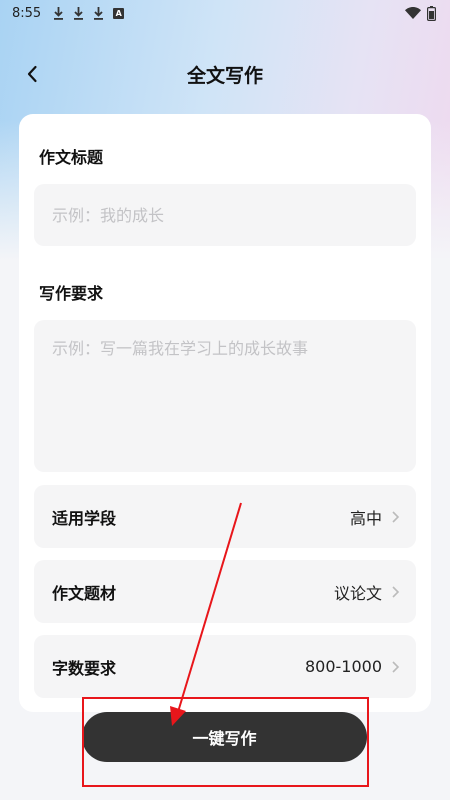 This screenshot has width=450, height=800. Describe the element at coordinates (224, 737) in the screenshot. I see `one-click-write-button: 一键写作` at that location.